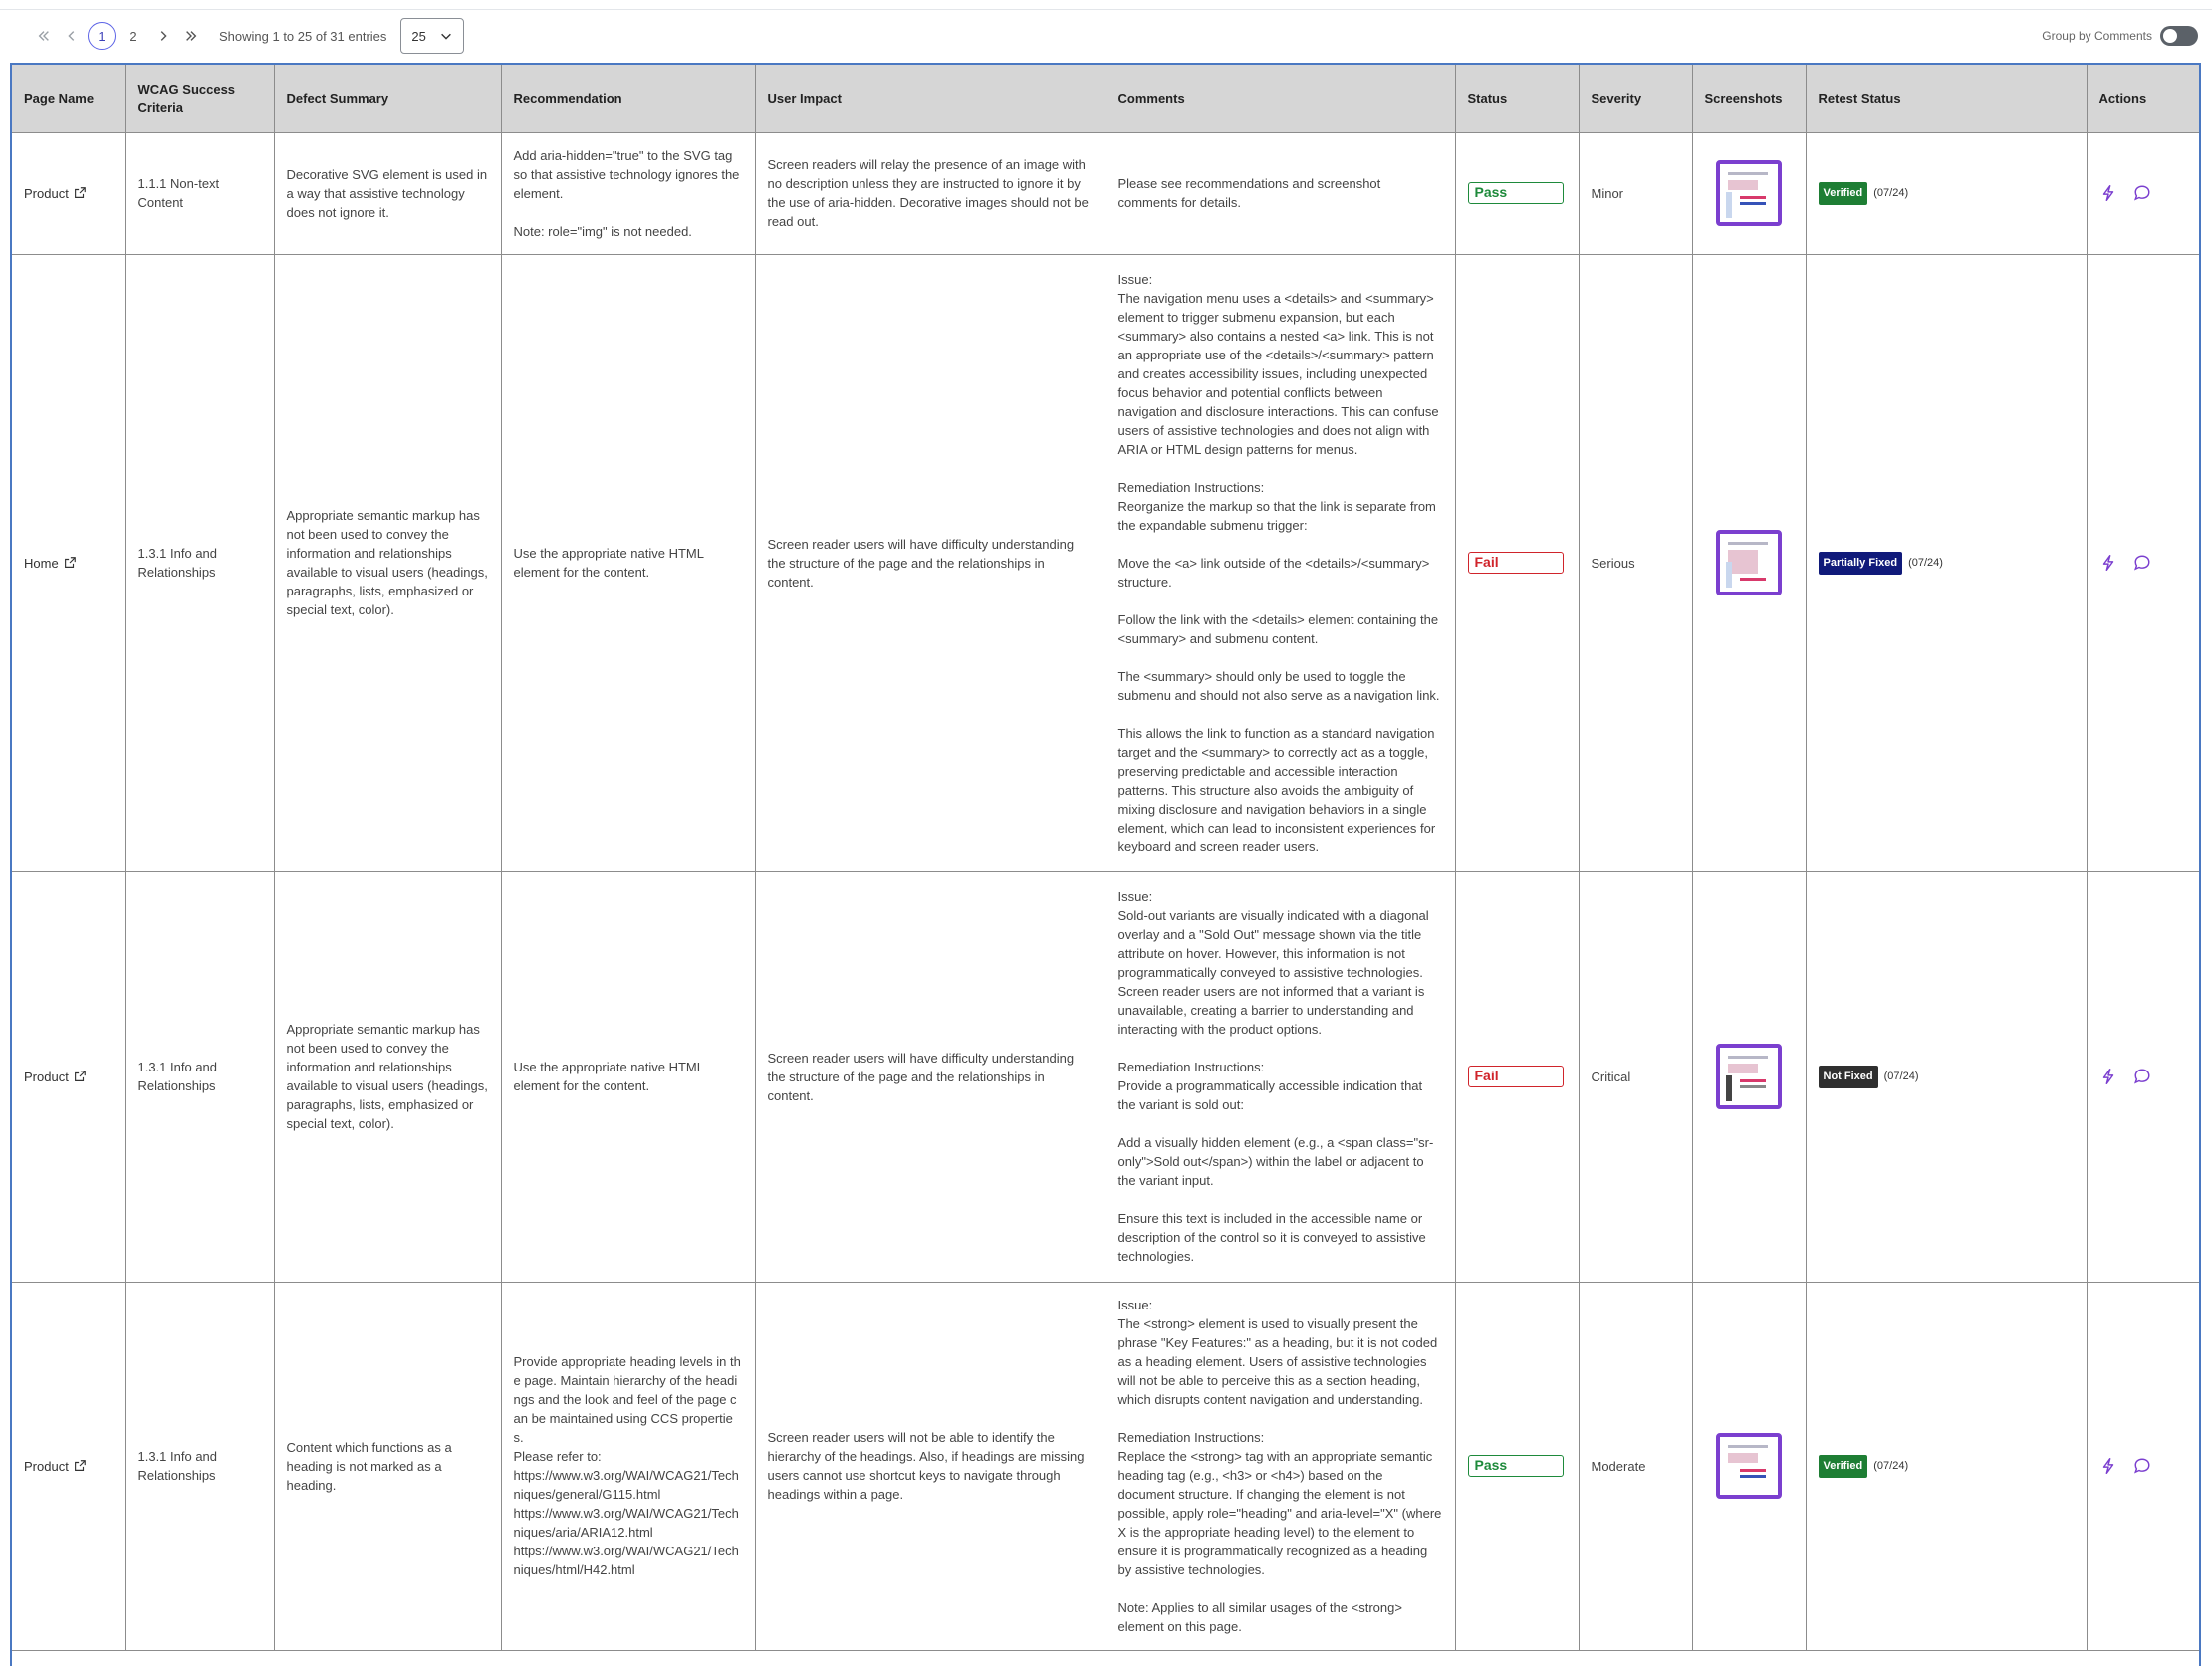  Describe the element at coordinates (1946, 563) in the screenshot. I see `retest-status: Partially Fixed (07/24)` at that location.